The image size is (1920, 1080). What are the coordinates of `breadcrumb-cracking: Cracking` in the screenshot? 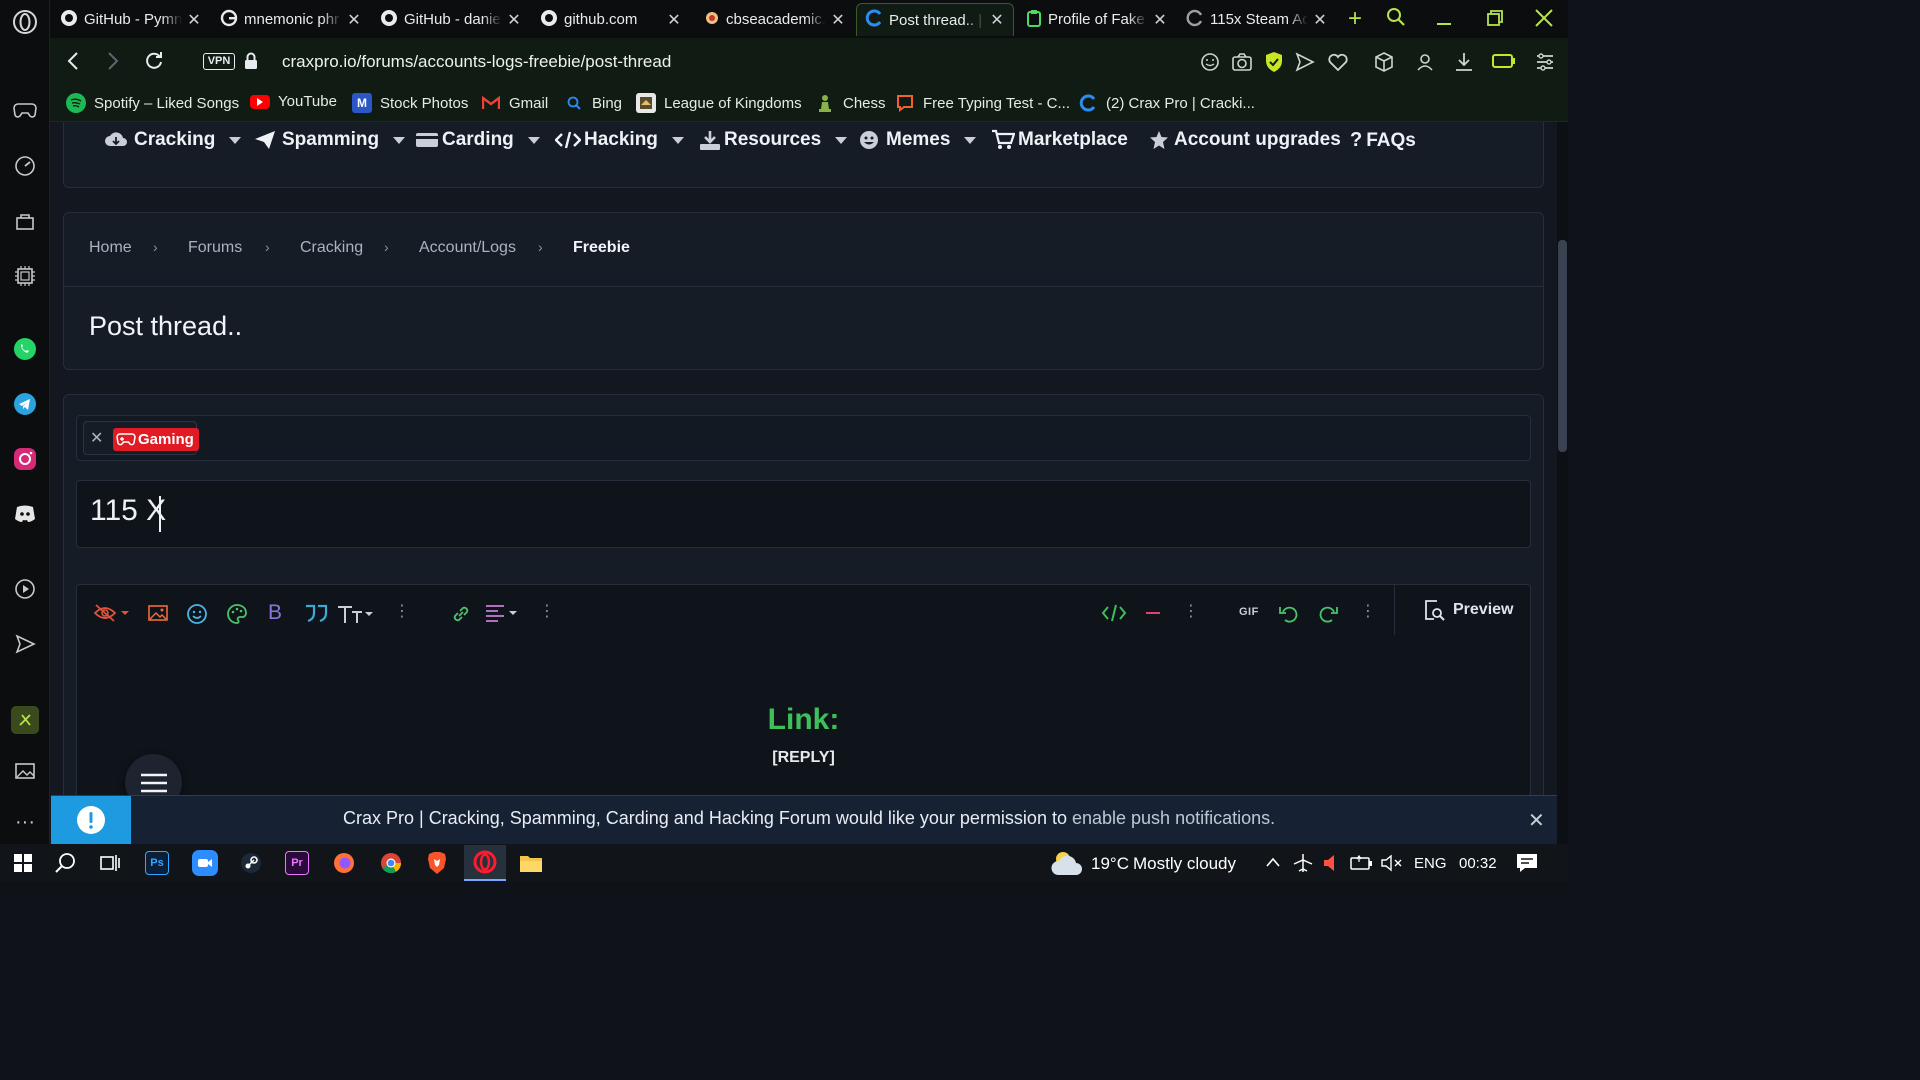 It's located at (331, 248).